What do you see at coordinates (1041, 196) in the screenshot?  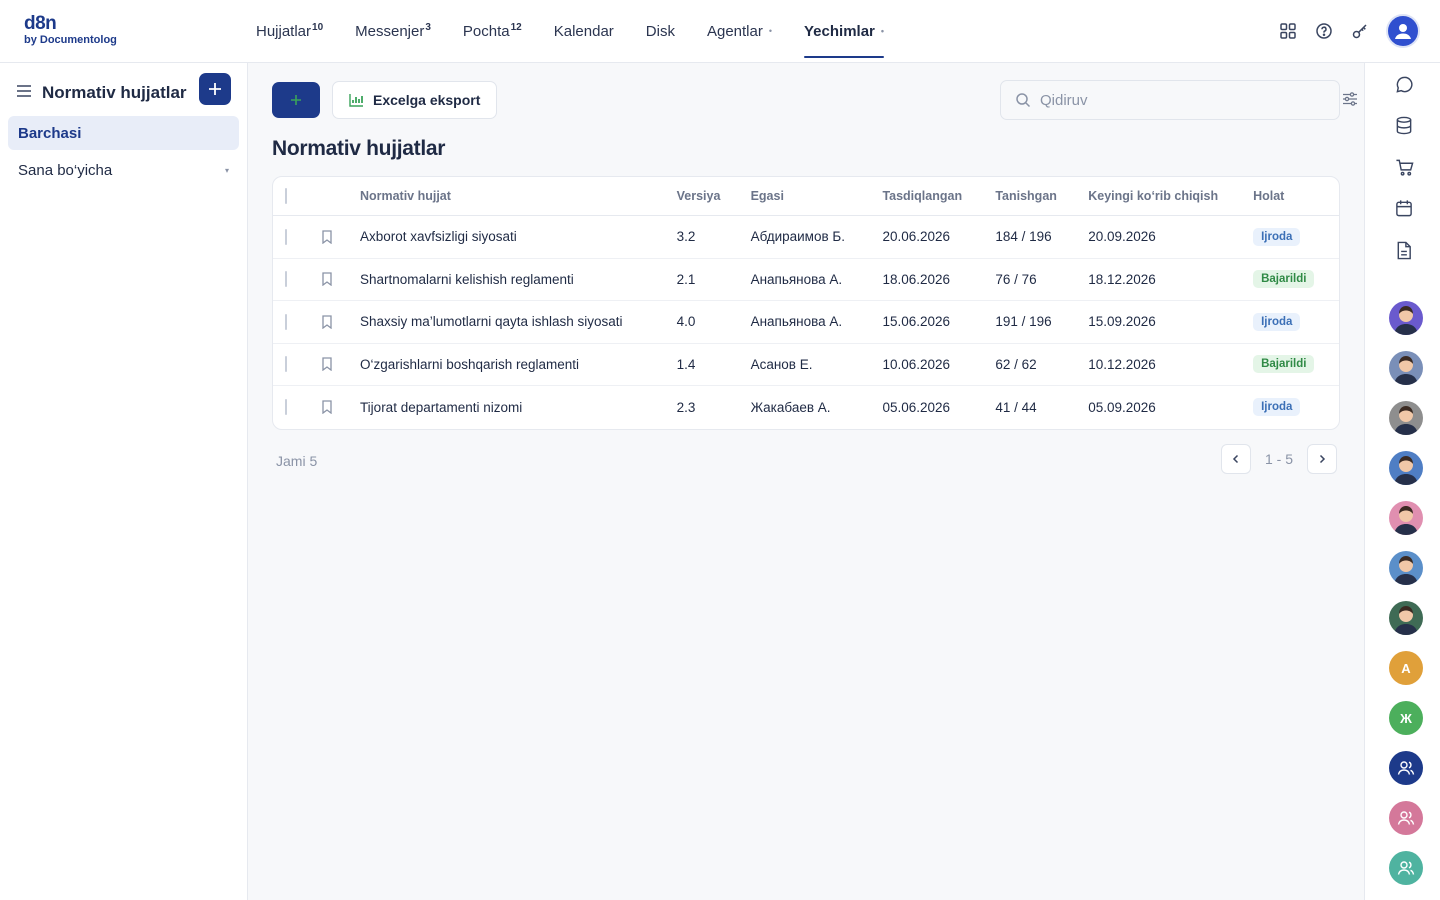 I see `column-header: Tanishgan` at bounding box center [1041, 196].